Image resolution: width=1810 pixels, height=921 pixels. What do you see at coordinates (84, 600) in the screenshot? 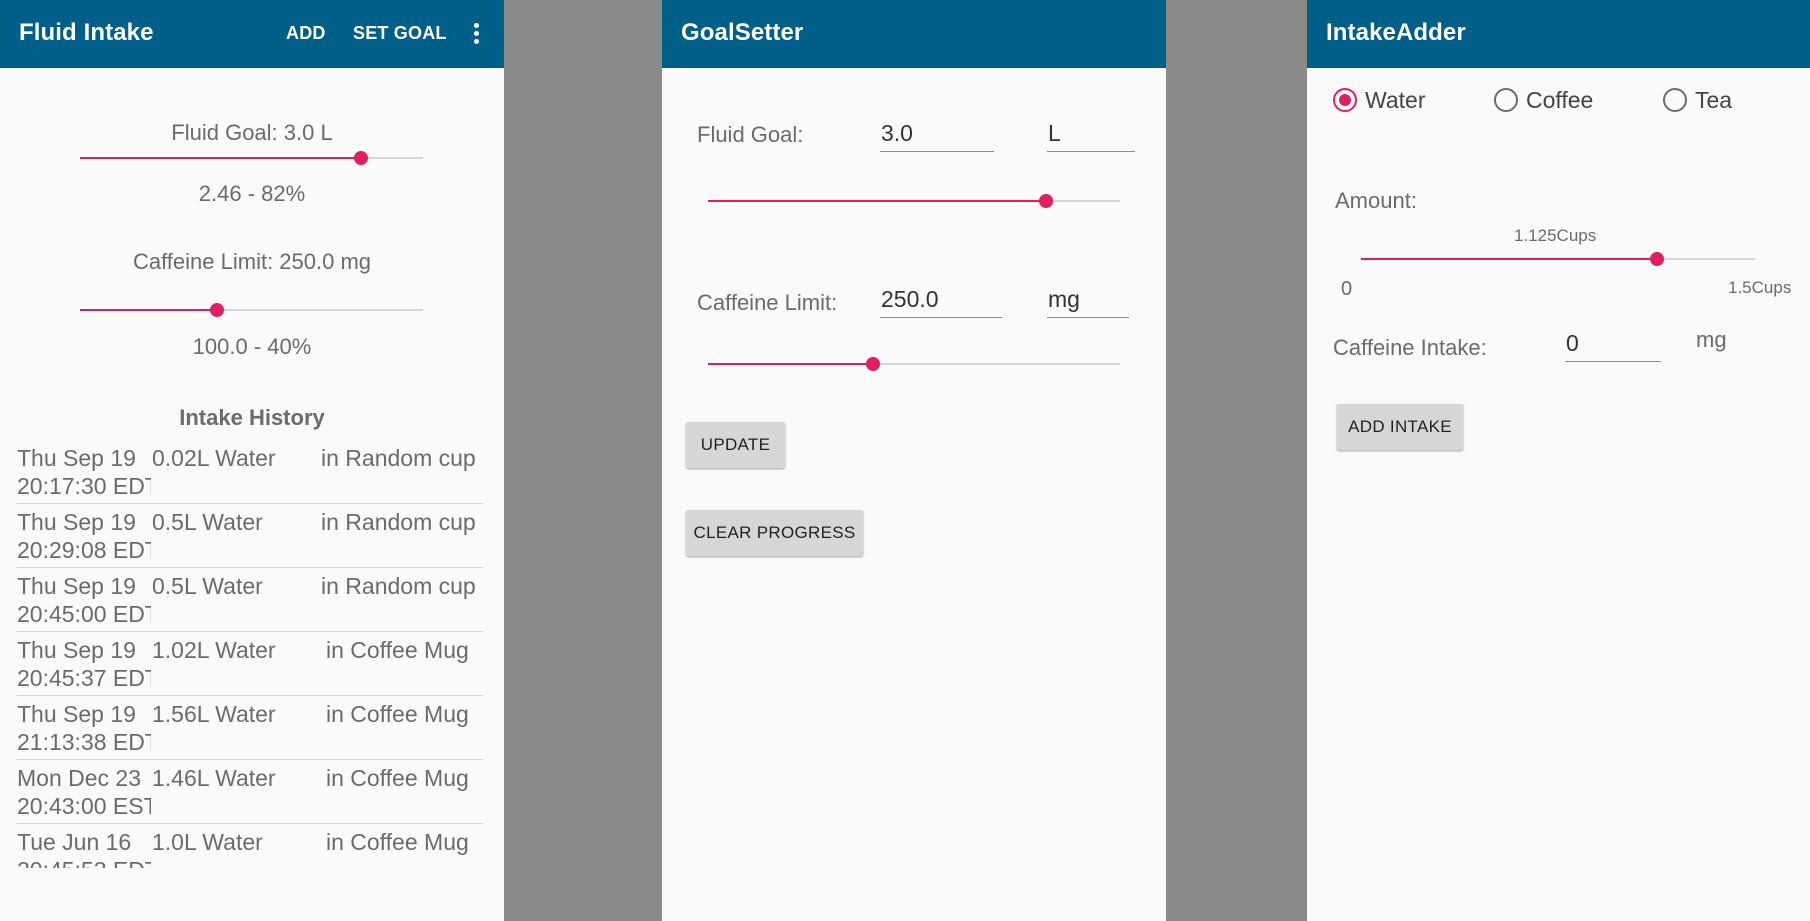
I see `history-date: Thu Sep 19 20:45:00 EDT` at bounding box center [84, 600].